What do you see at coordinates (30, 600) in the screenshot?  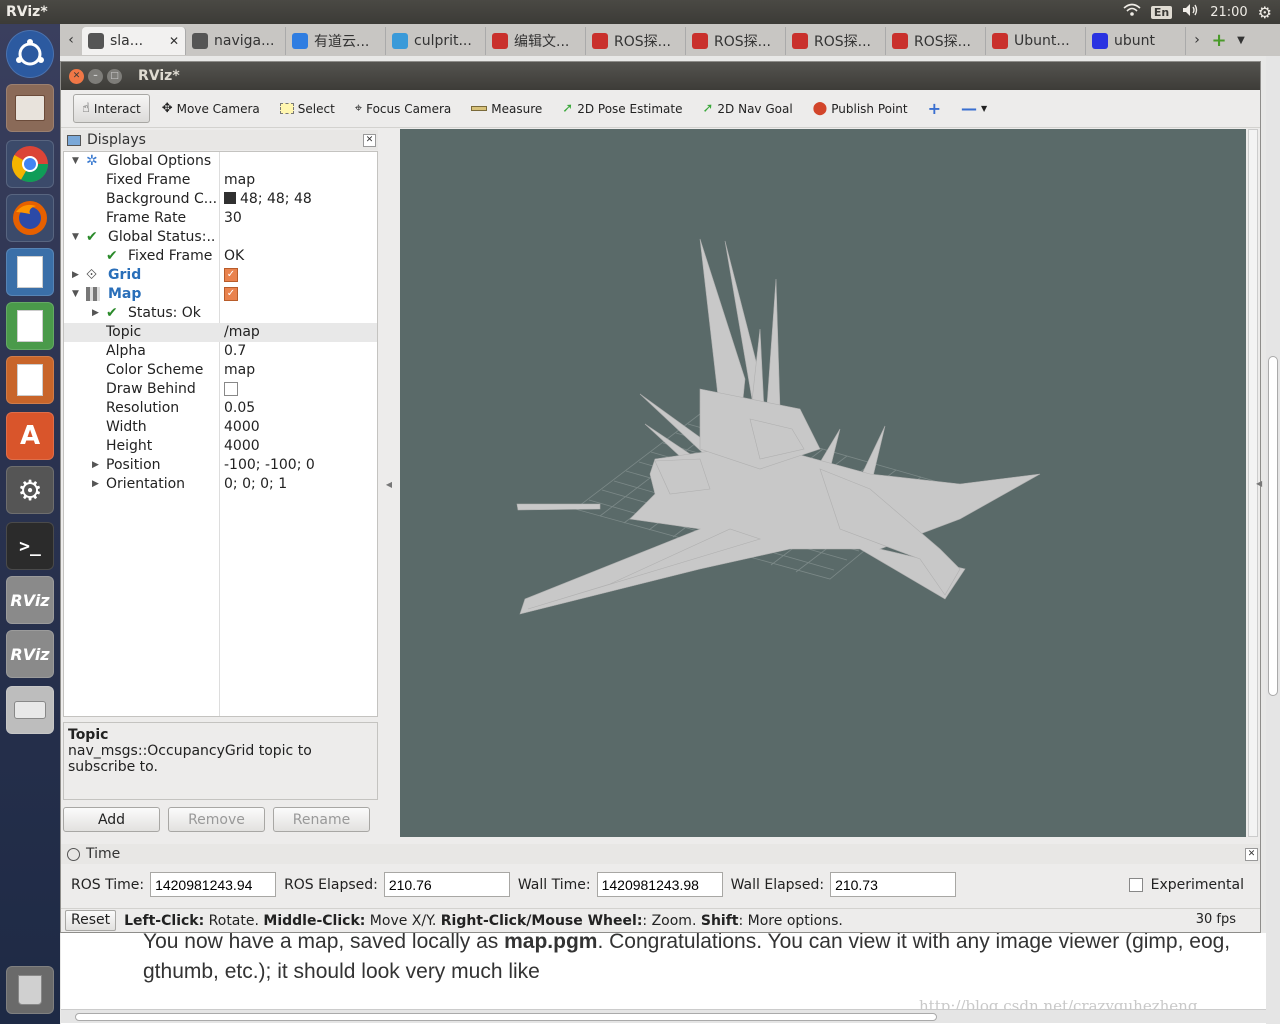 I see `rviz-icon: RViz` at bounding box center [30, 600].